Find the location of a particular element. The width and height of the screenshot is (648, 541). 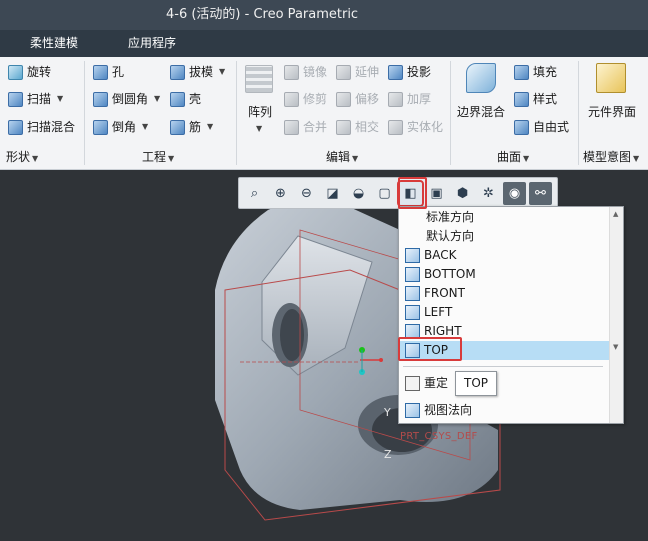

offset-button: 偏移 is located at coordinates (357, 99).